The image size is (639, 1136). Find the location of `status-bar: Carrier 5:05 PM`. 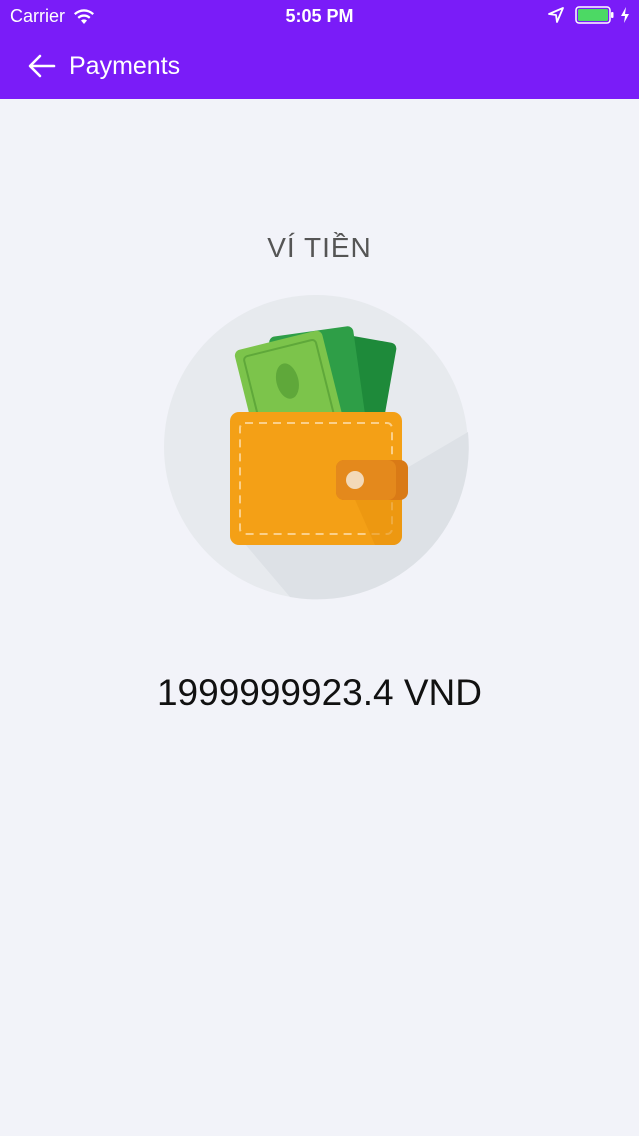

status-bar: Carrier 5:05 PM is located at coordinates (319, 17).